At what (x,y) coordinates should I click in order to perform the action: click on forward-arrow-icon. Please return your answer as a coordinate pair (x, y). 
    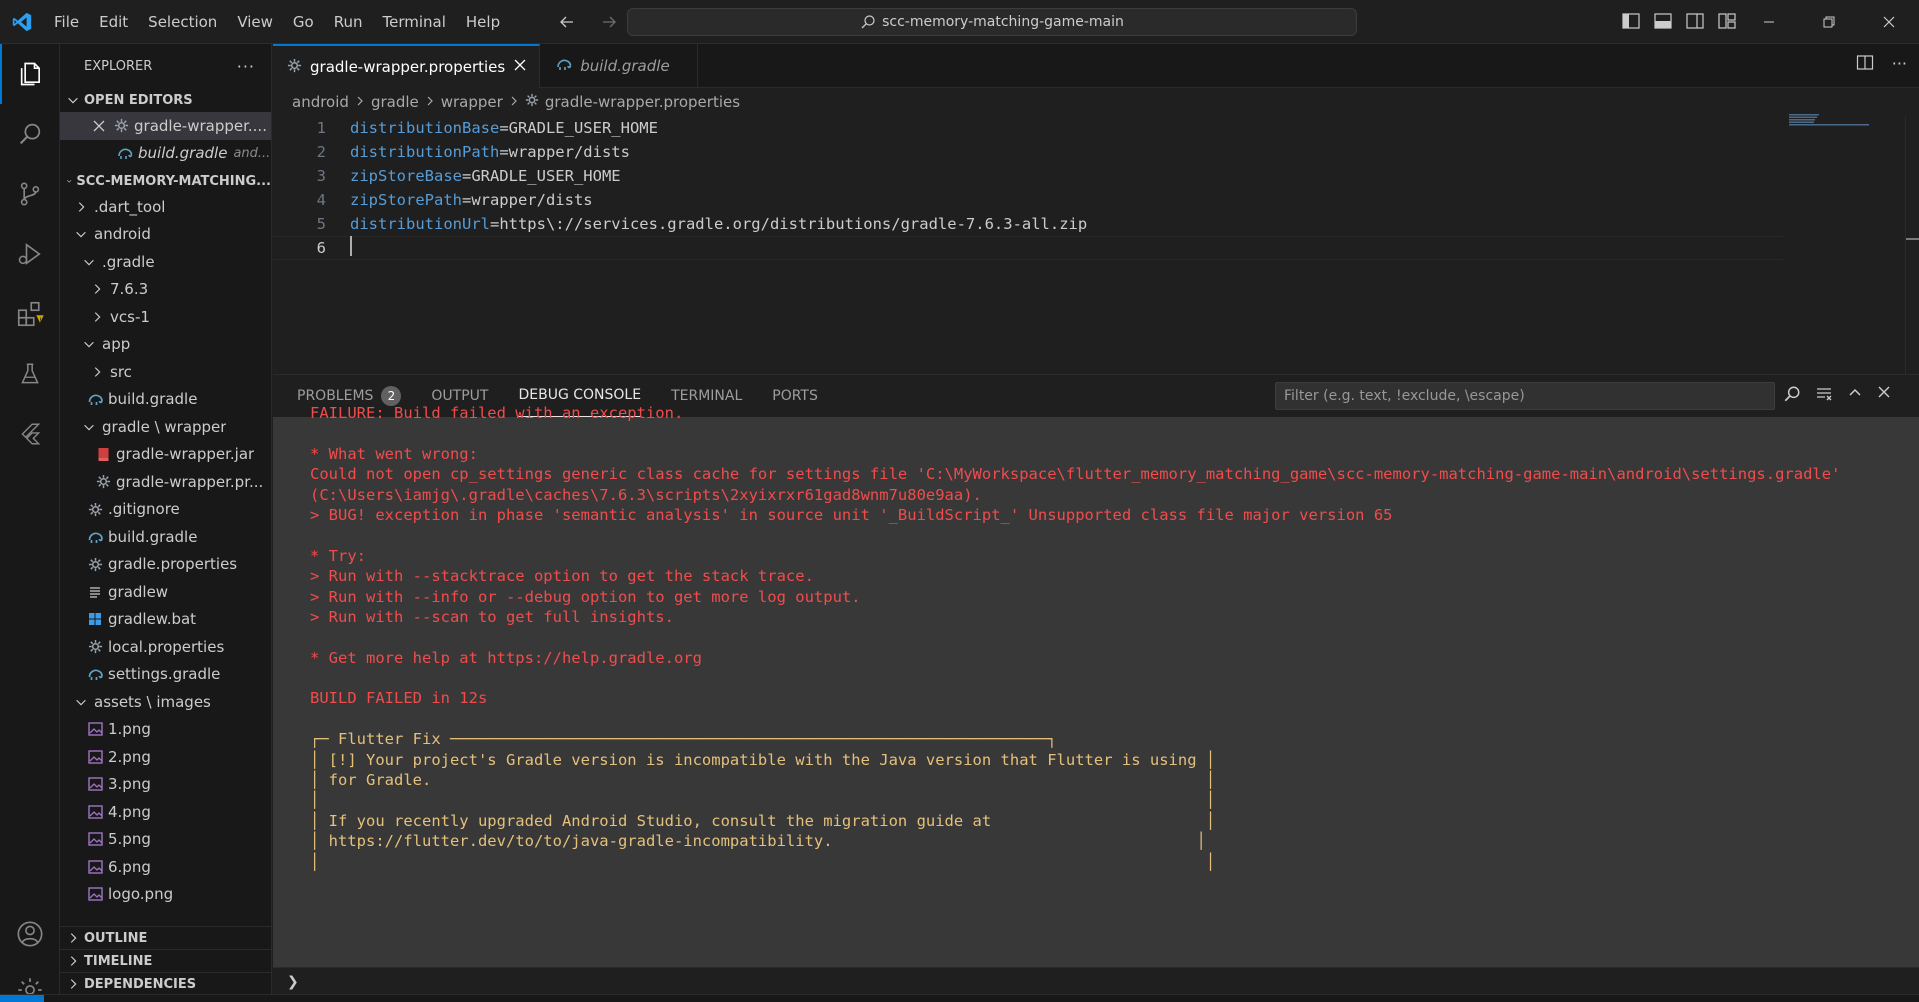
    Looking at the image, I should click on (609, 22).